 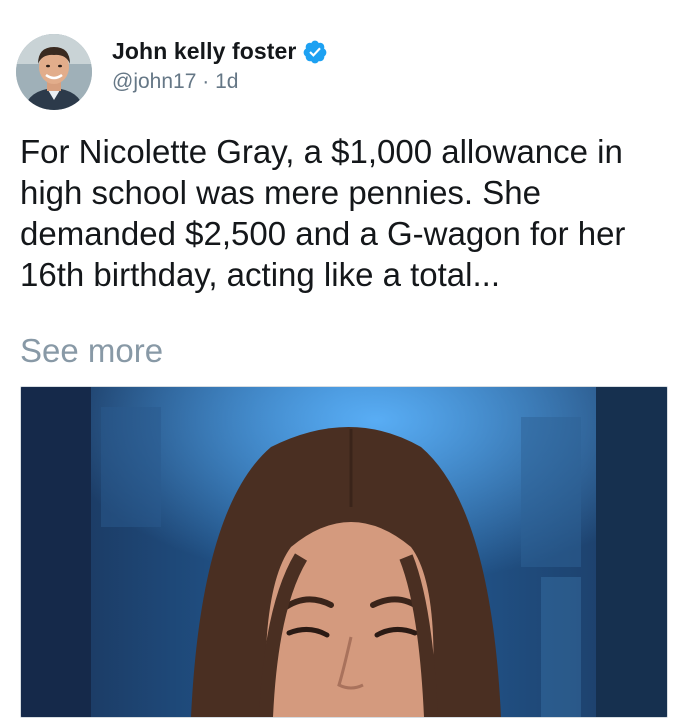 What do you see at coordinates (226, 81) in the screenshot?
I see `tweet-timestamp: 1d` at bounding box center [226, 81].